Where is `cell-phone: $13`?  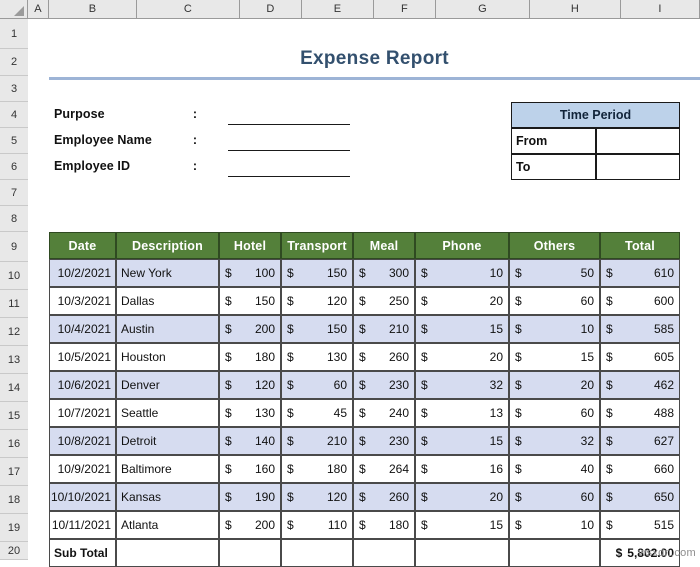 cell-phone: $13 is located at coordinates (462, 413).